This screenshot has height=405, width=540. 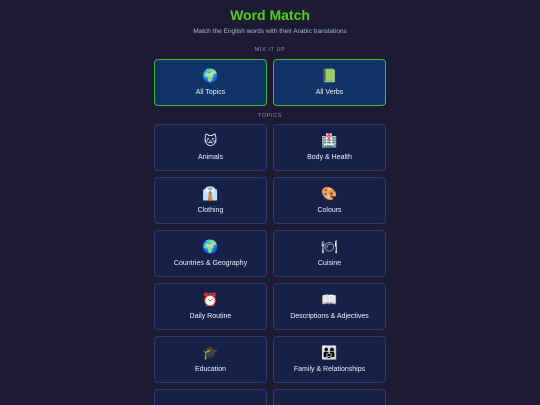 I want to click on topic-colours-button: 🎨 Colours, so click(x=329, y=200).